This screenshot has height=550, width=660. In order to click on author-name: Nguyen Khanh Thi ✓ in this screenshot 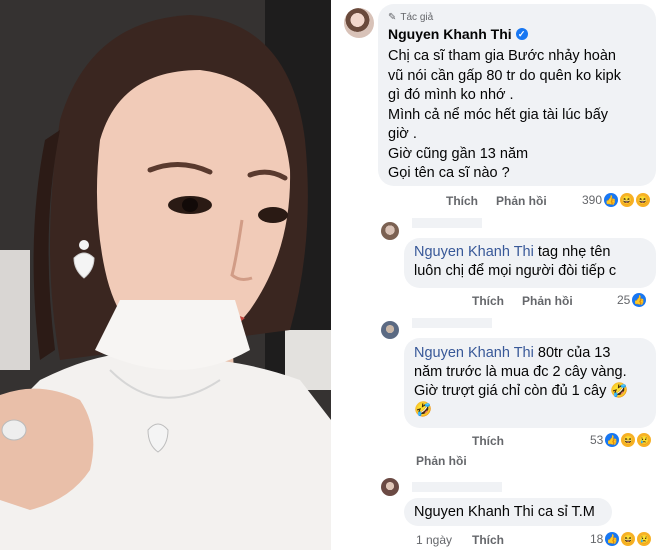, I will do `click(458, 34)`.